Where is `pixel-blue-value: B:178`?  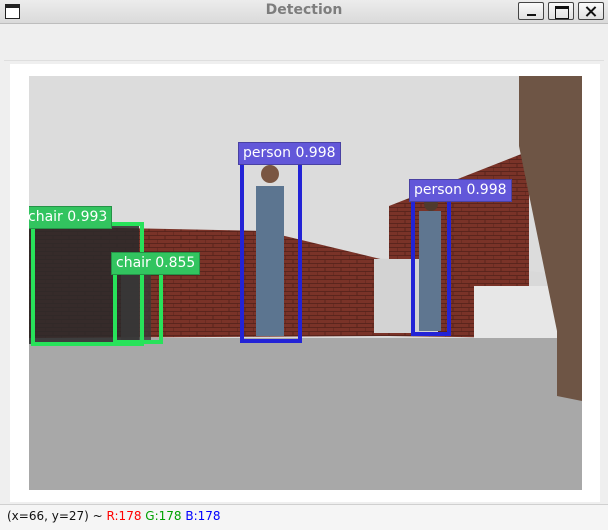
pixel-blue-value: B:178 is located at coordinates (203, 516).